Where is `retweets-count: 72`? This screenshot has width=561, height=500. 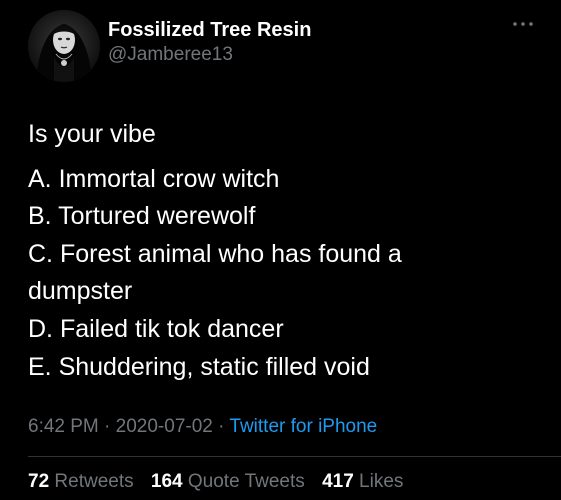
retweets-count: 72 is located at coordinates (39, 481).